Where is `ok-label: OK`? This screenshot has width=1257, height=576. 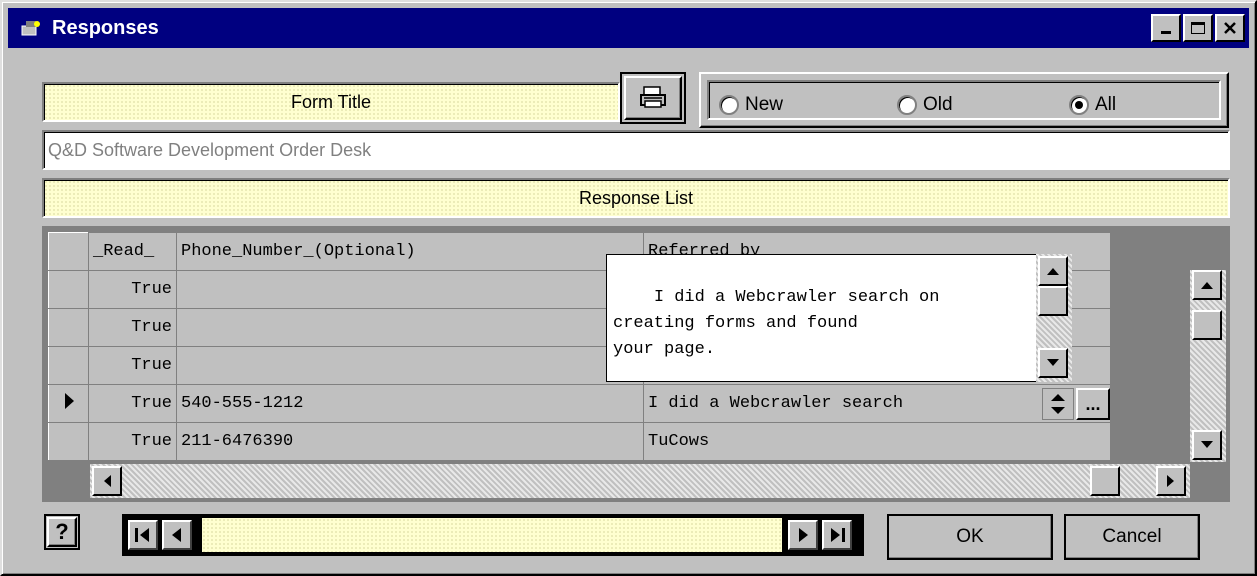
ok-label: OK is located at coordinates (970, 536).